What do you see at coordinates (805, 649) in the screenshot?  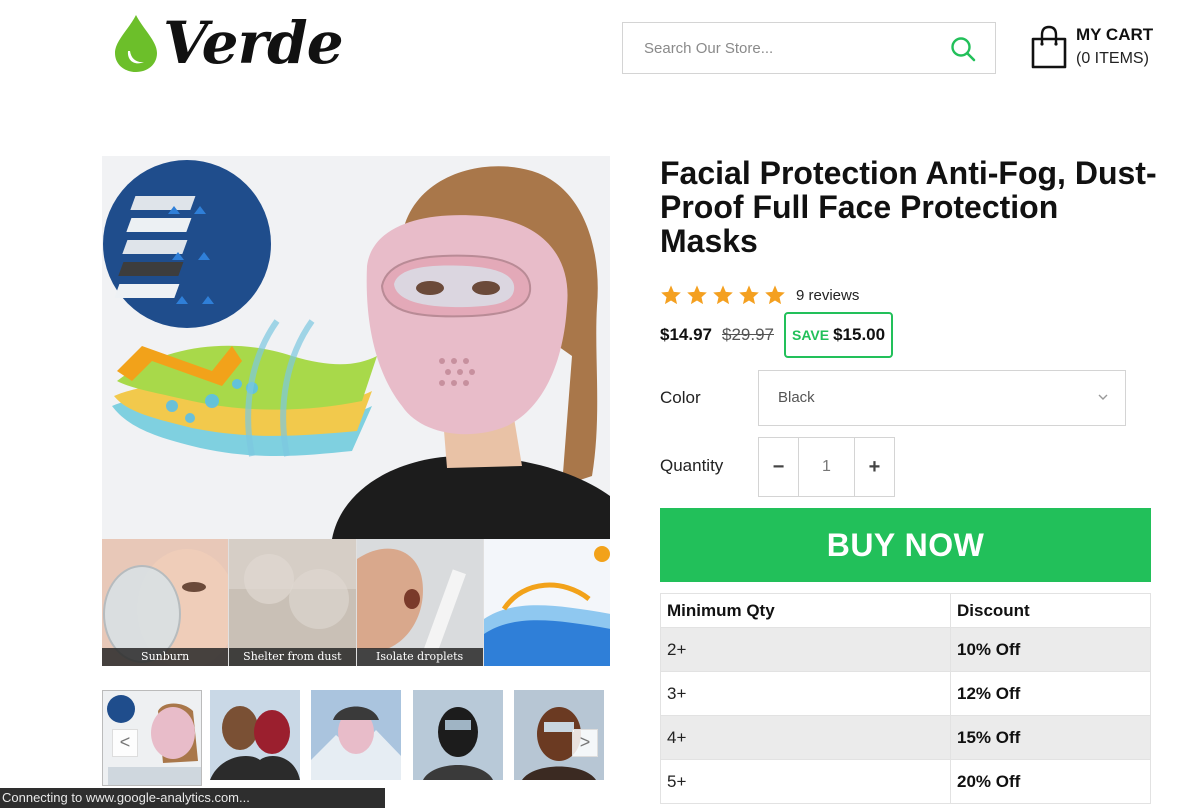 I see `min-qty-cell: 2+` at bounding box center [805, 649].